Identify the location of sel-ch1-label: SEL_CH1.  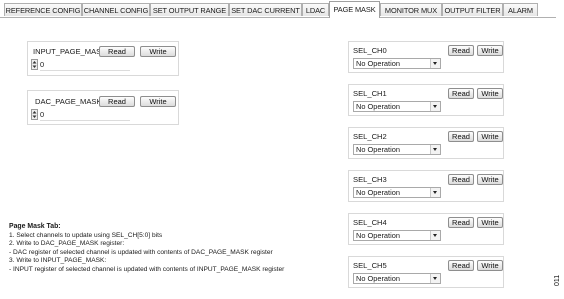
(370, 93).